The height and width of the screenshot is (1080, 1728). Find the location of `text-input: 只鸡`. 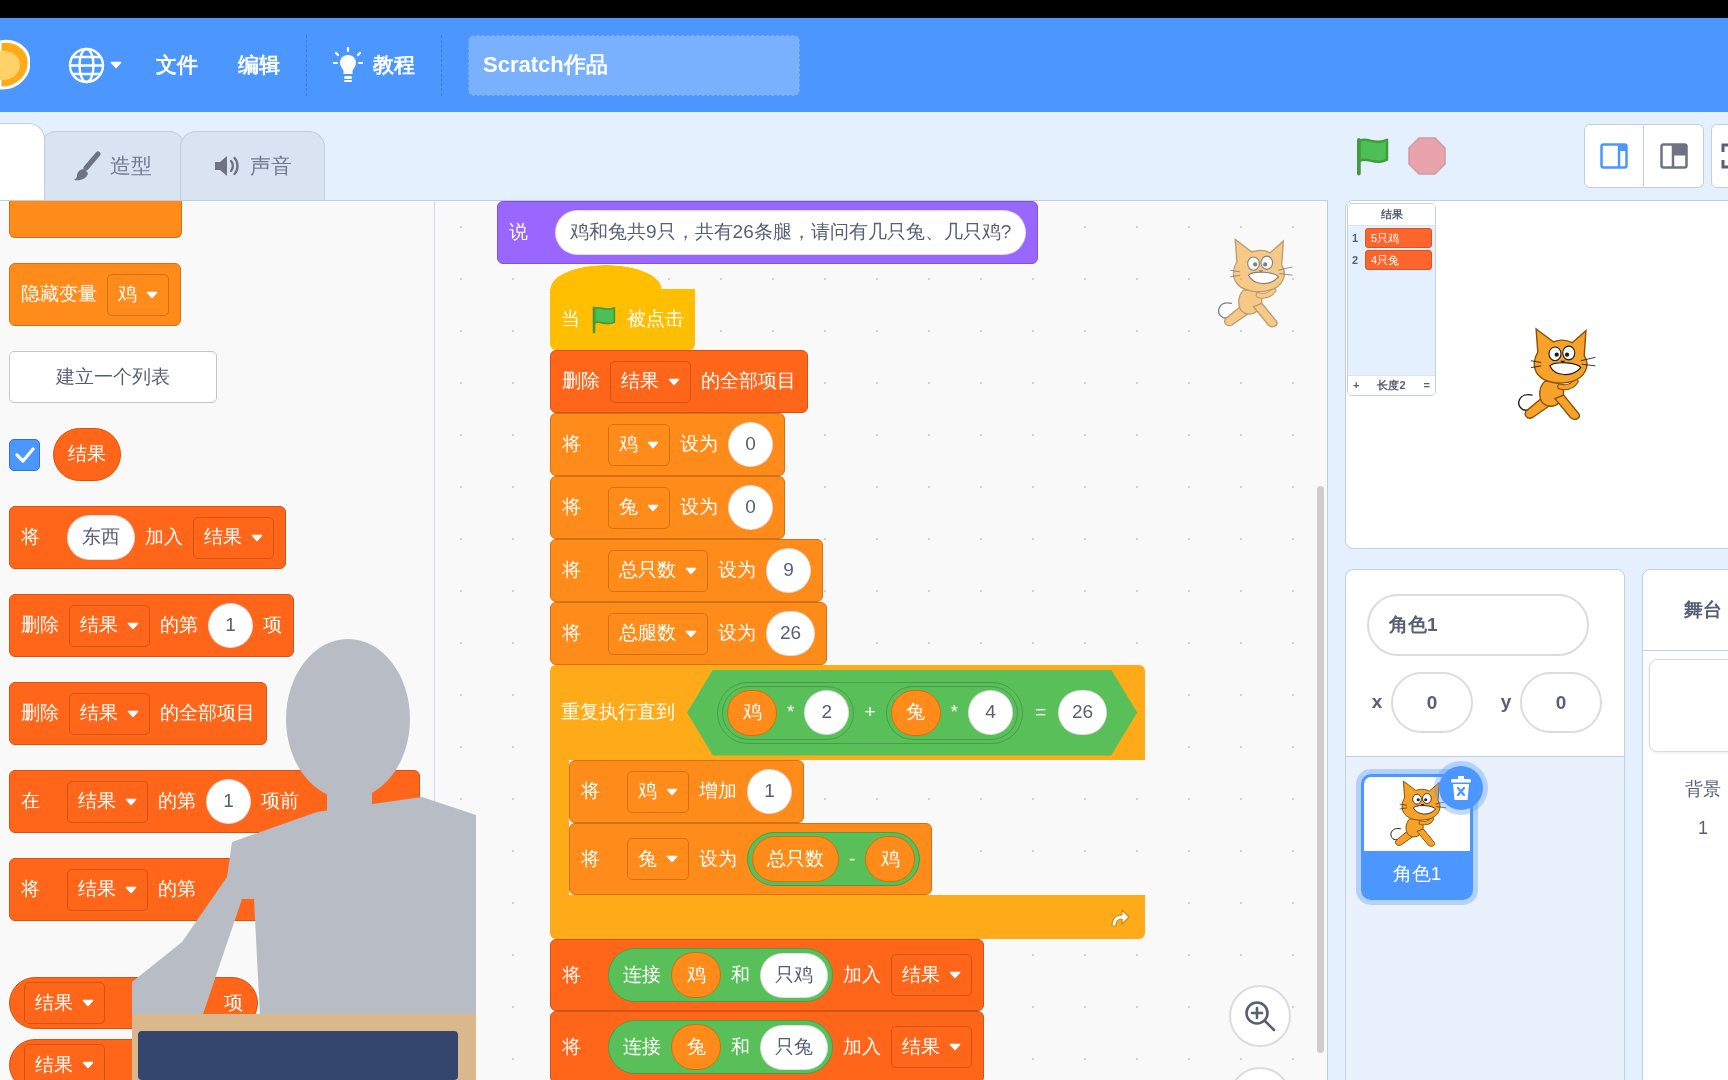

text-input: 只鸡 is located at coordinates (794, 975).